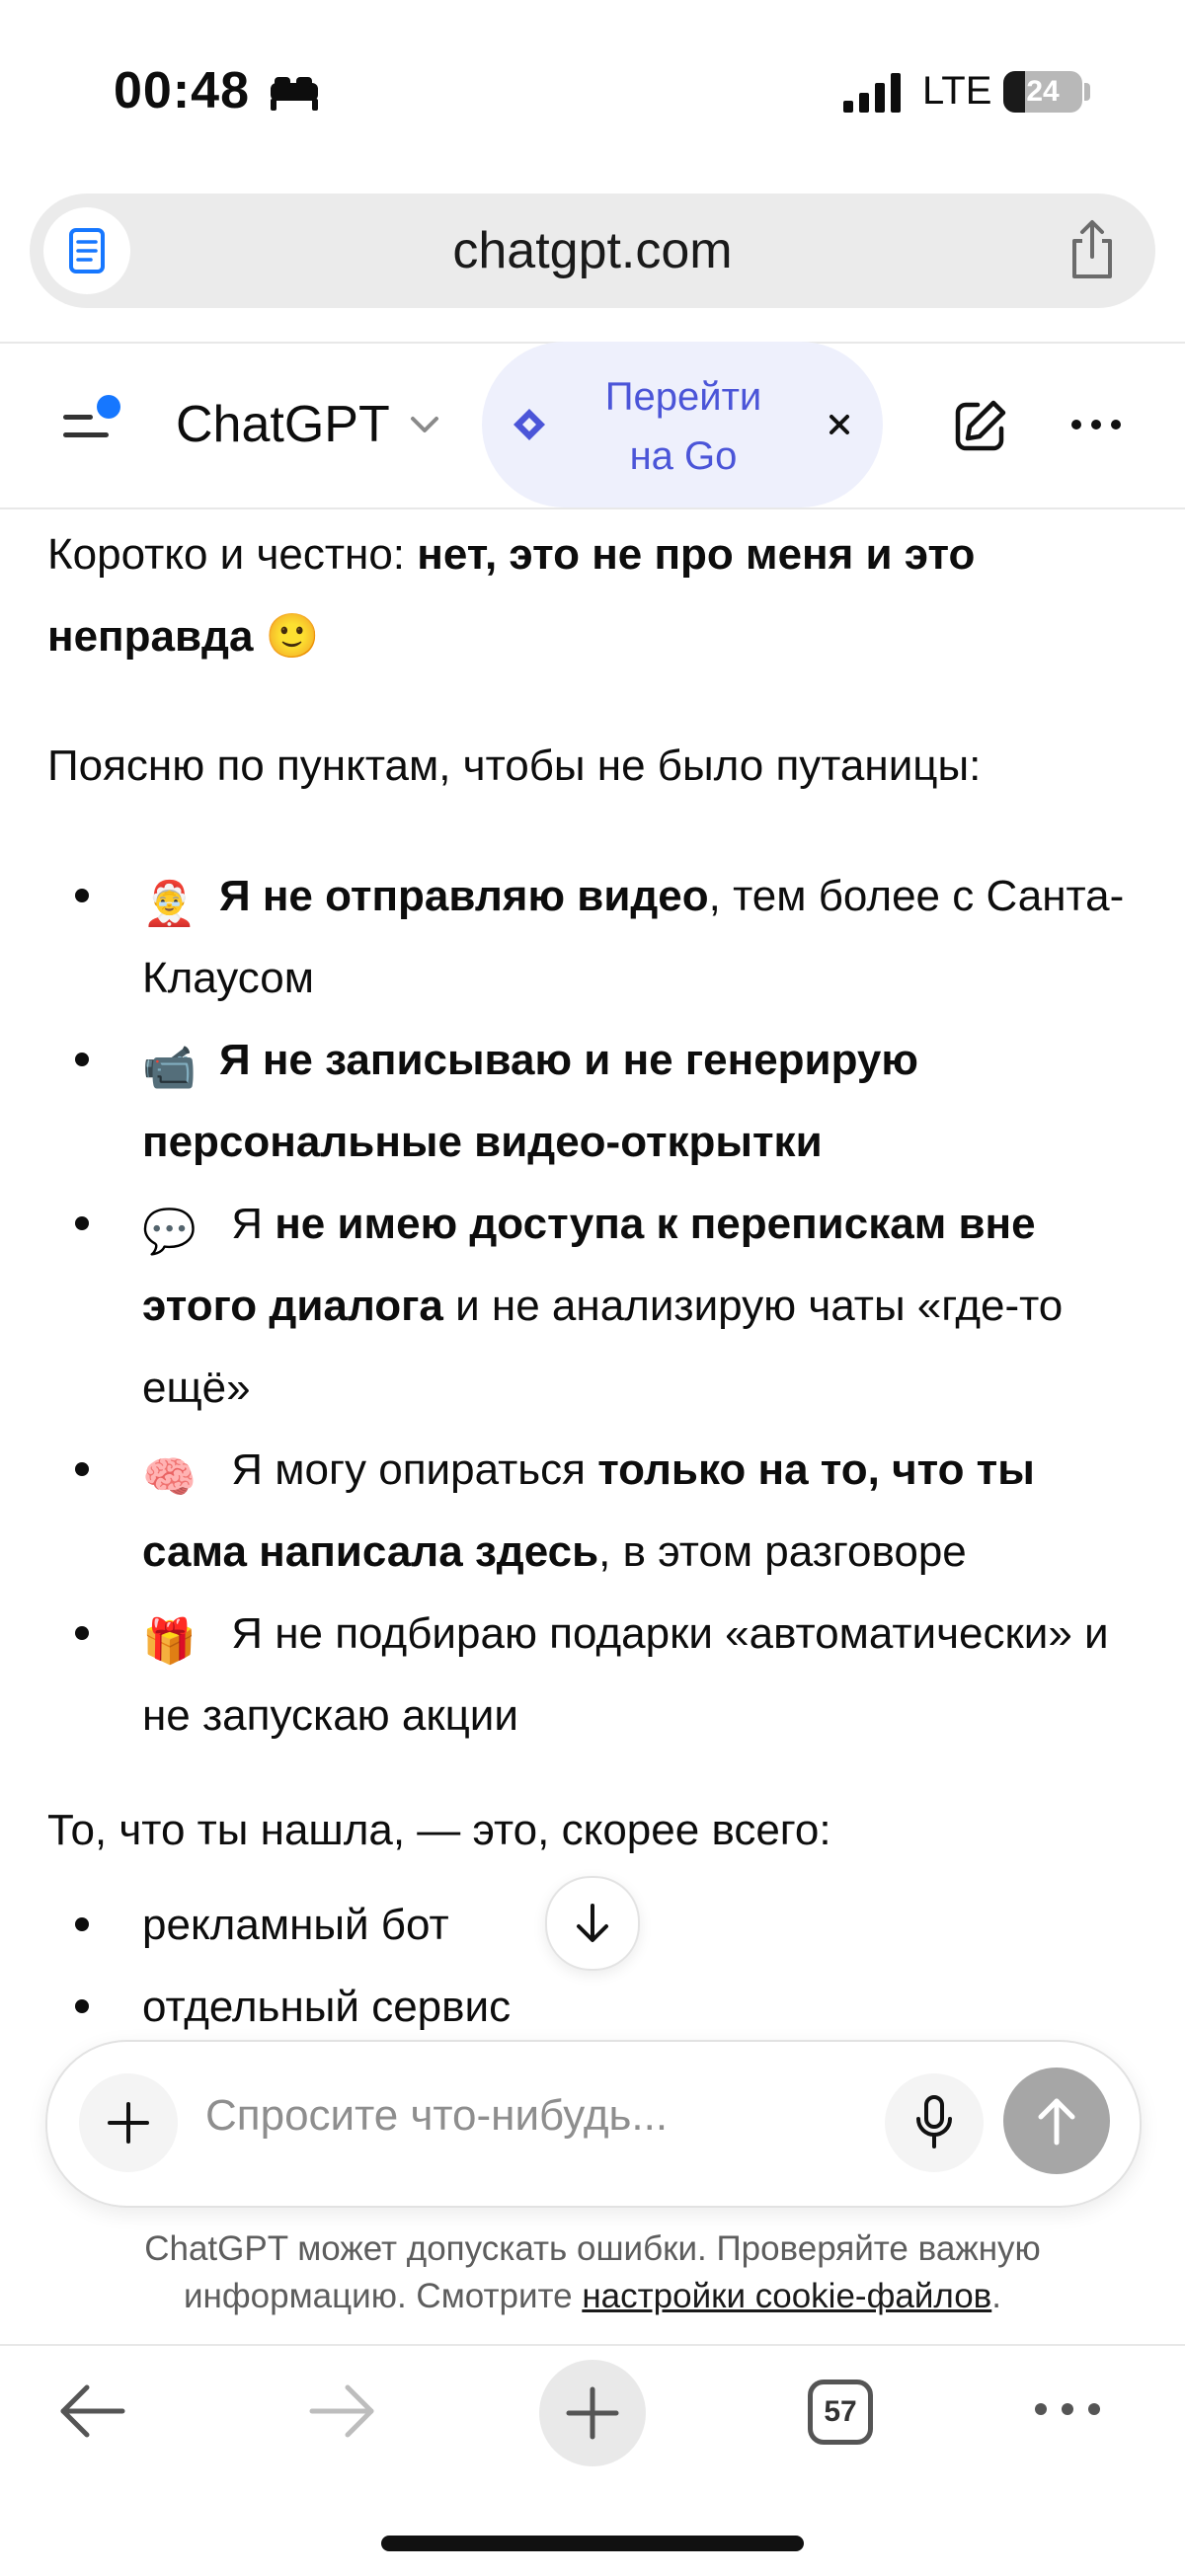 The width and height of the screenshot is (1185, 2576). Describe the element at coordinates (109, 407) in the screenshot. I see `notification-dot` at that location.